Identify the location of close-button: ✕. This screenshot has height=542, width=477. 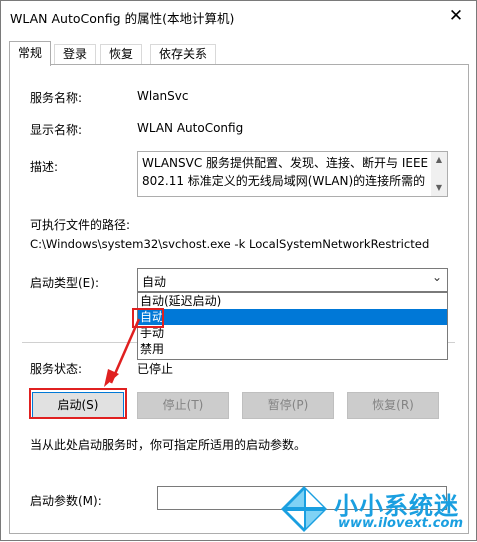
(456, 16).